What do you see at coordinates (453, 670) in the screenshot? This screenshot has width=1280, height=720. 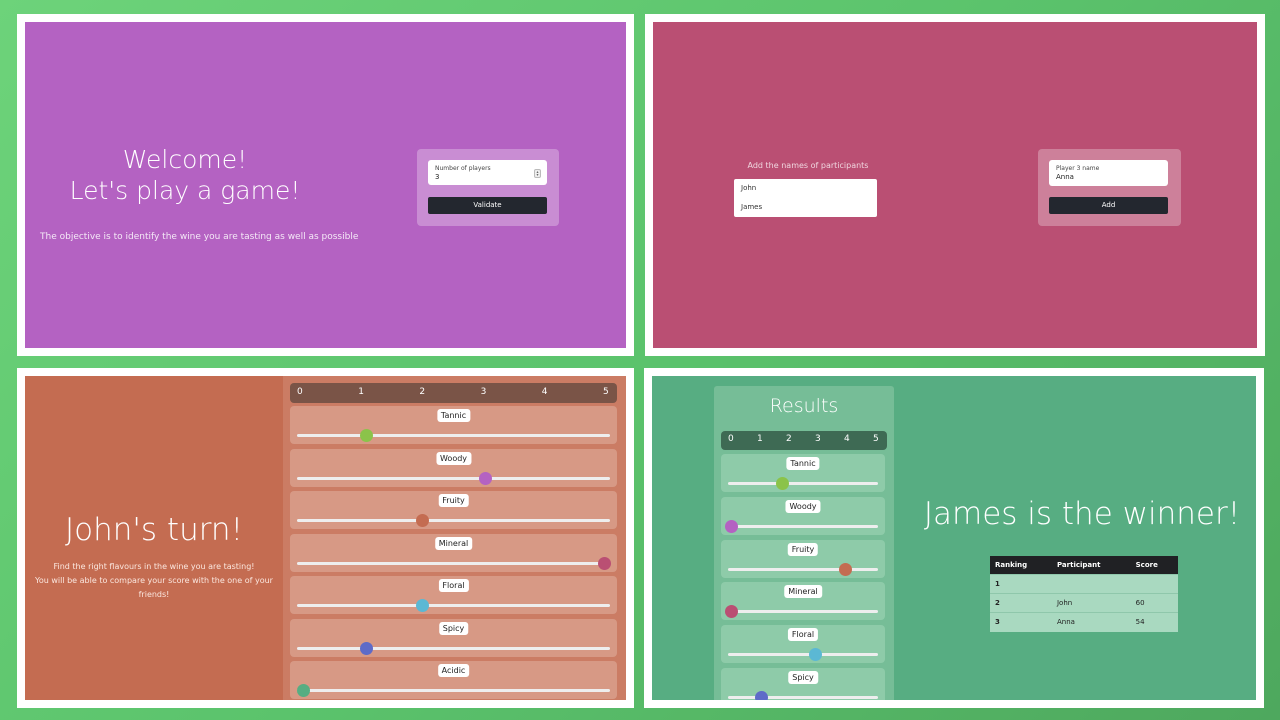 I see `flavour-label: Acidic` at bounding box center [453, 670].